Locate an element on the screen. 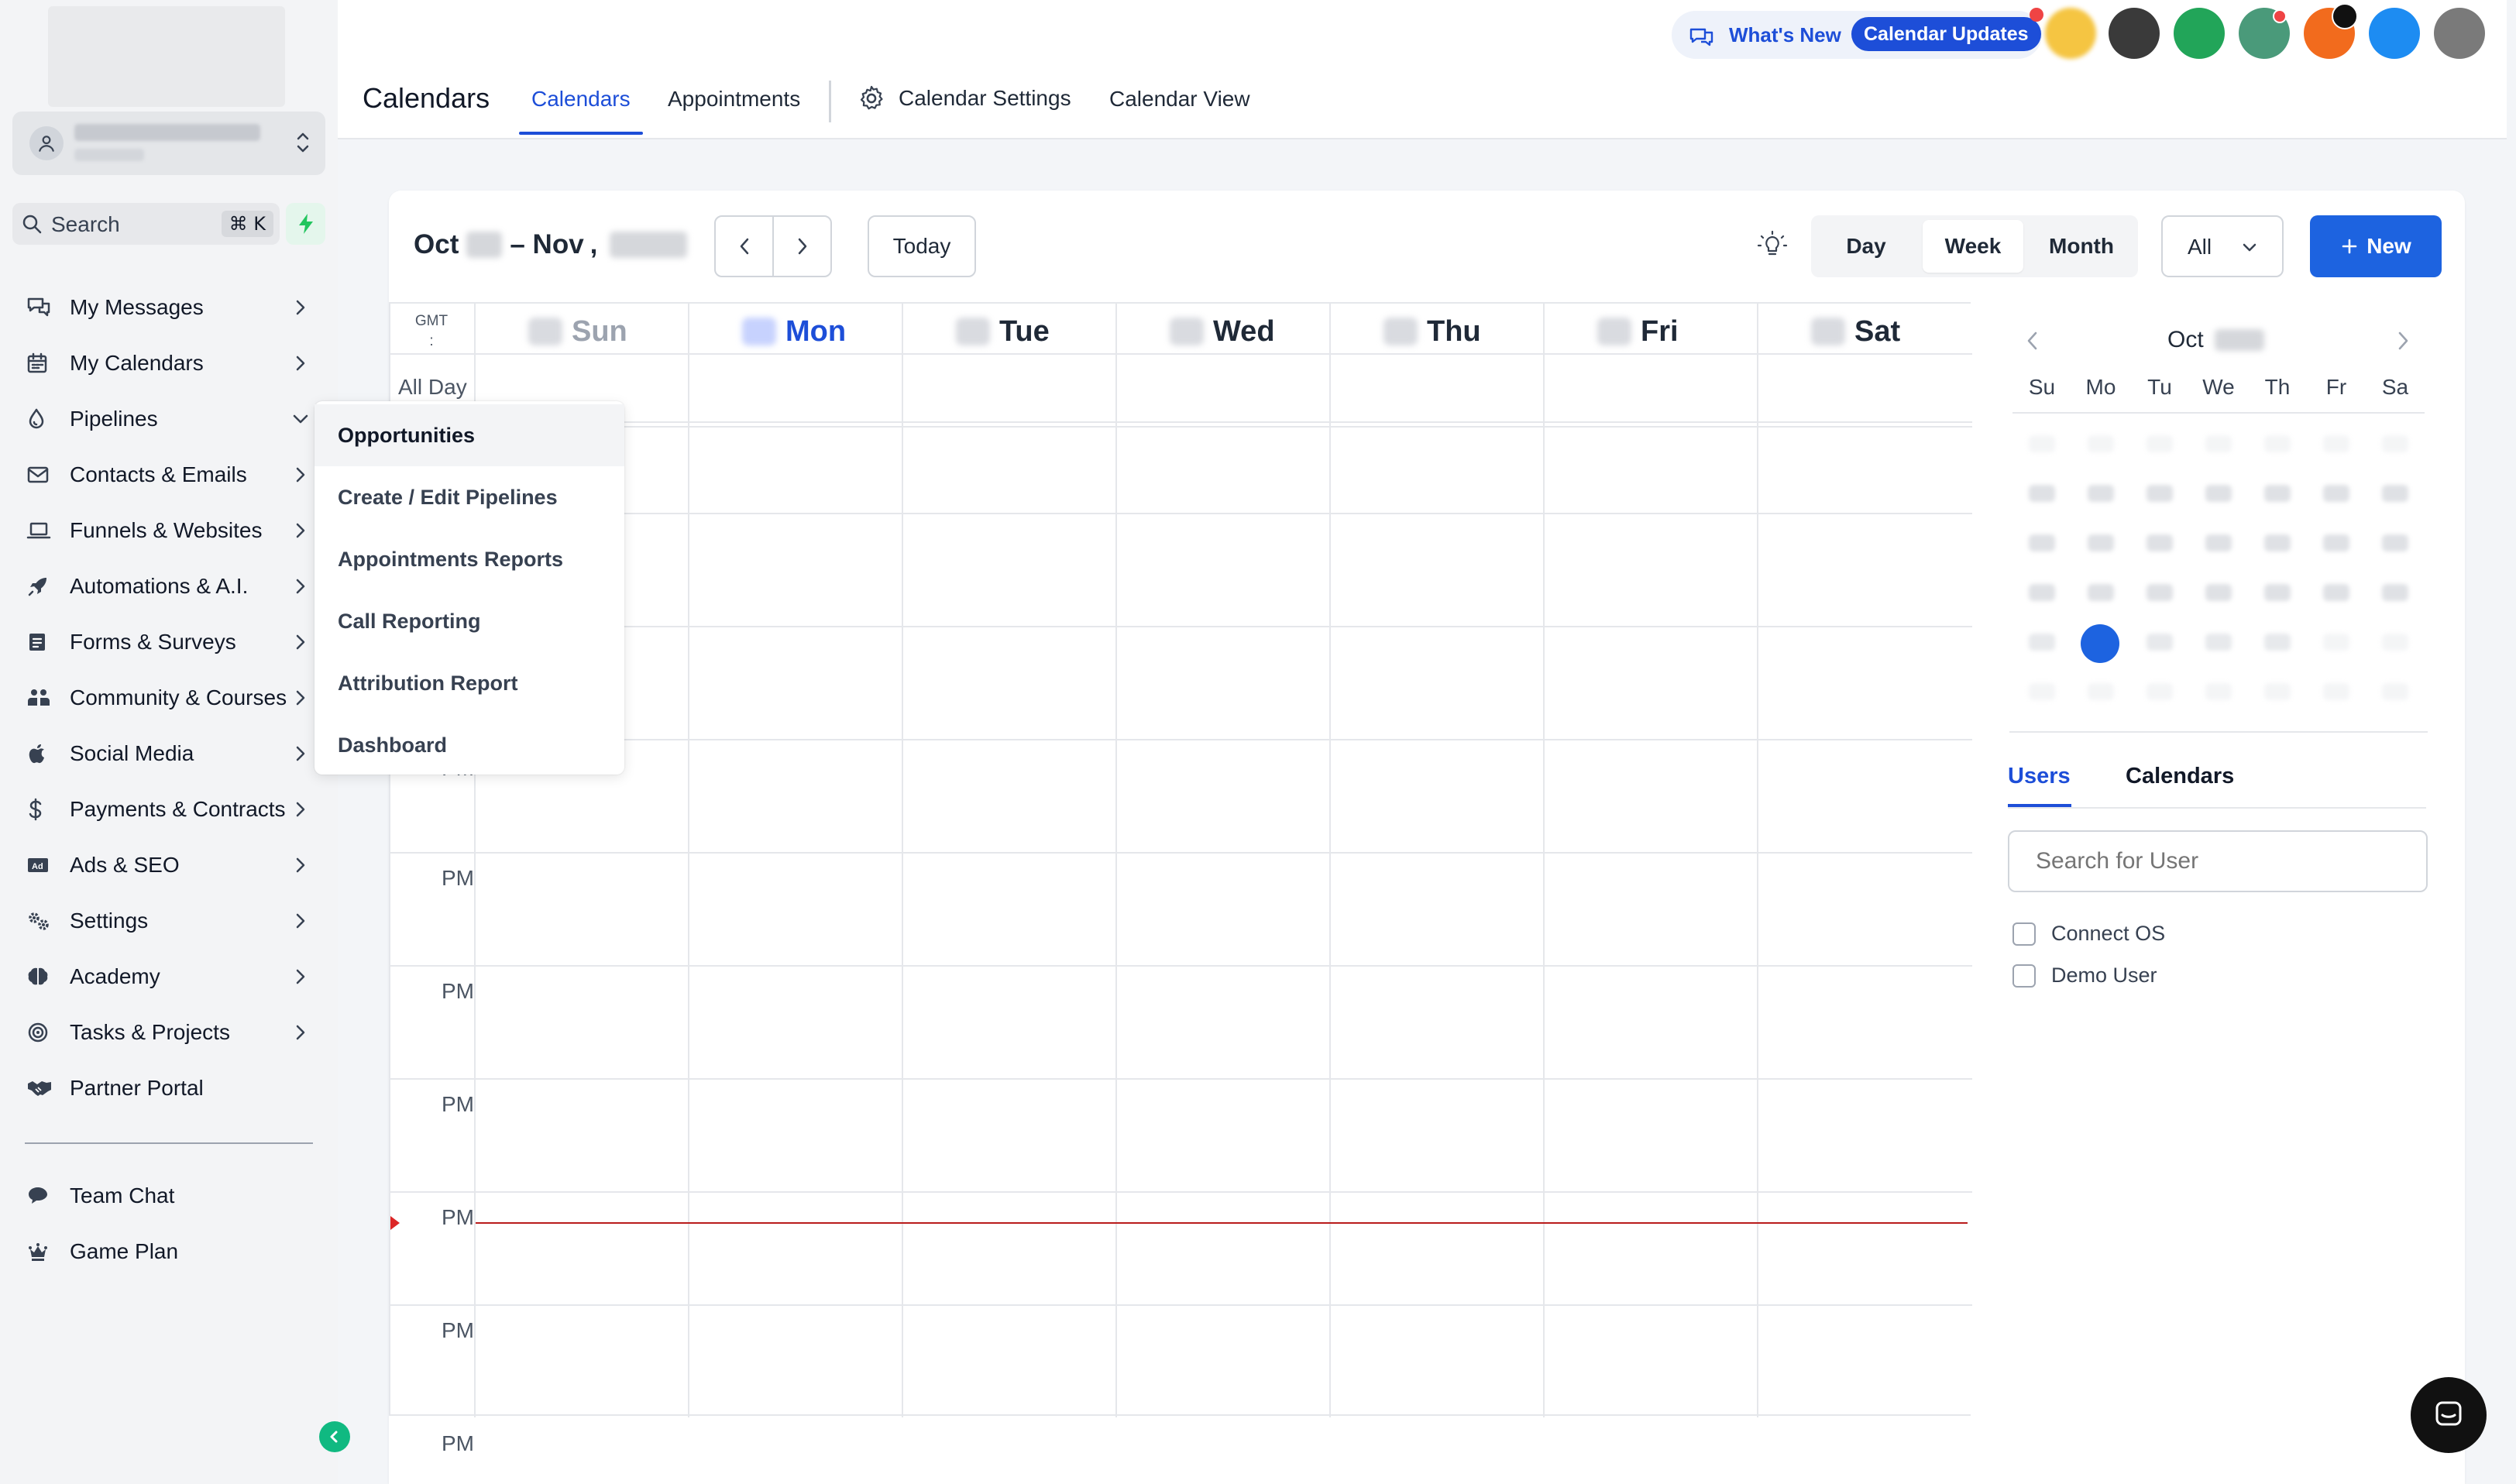 This screenshot has width=2516, height=1484. sidebar-item-community-and-courses: Community & Courses is located at coordinates (170, 698).